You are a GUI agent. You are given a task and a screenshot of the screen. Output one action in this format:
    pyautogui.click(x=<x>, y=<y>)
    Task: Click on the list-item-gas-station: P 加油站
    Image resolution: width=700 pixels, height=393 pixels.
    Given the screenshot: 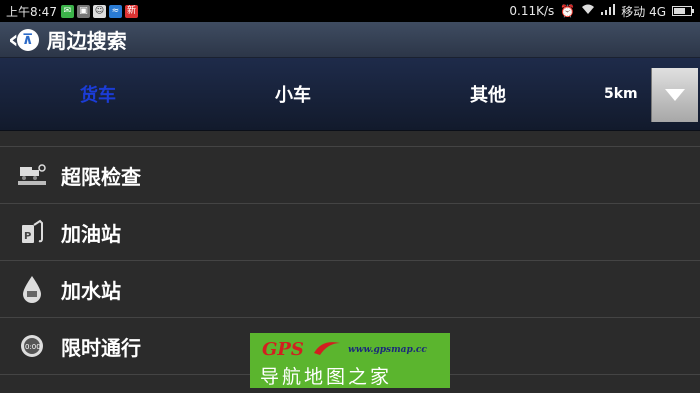 What is the action you would take?
    pyautogui.click(x=350, y=232)
    